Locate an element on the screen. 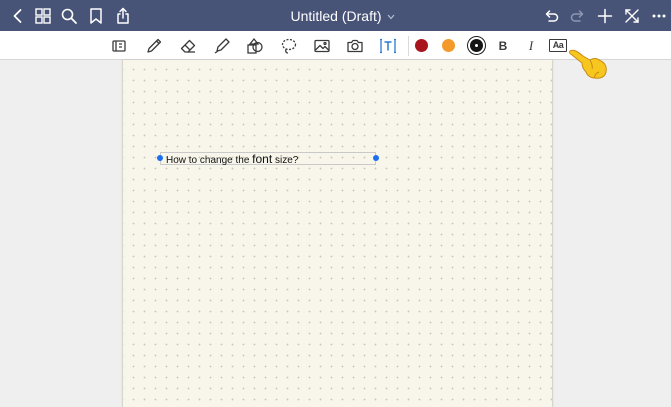 The image size is (671, 407). bold-button: B is located at coordinates (503, 46).